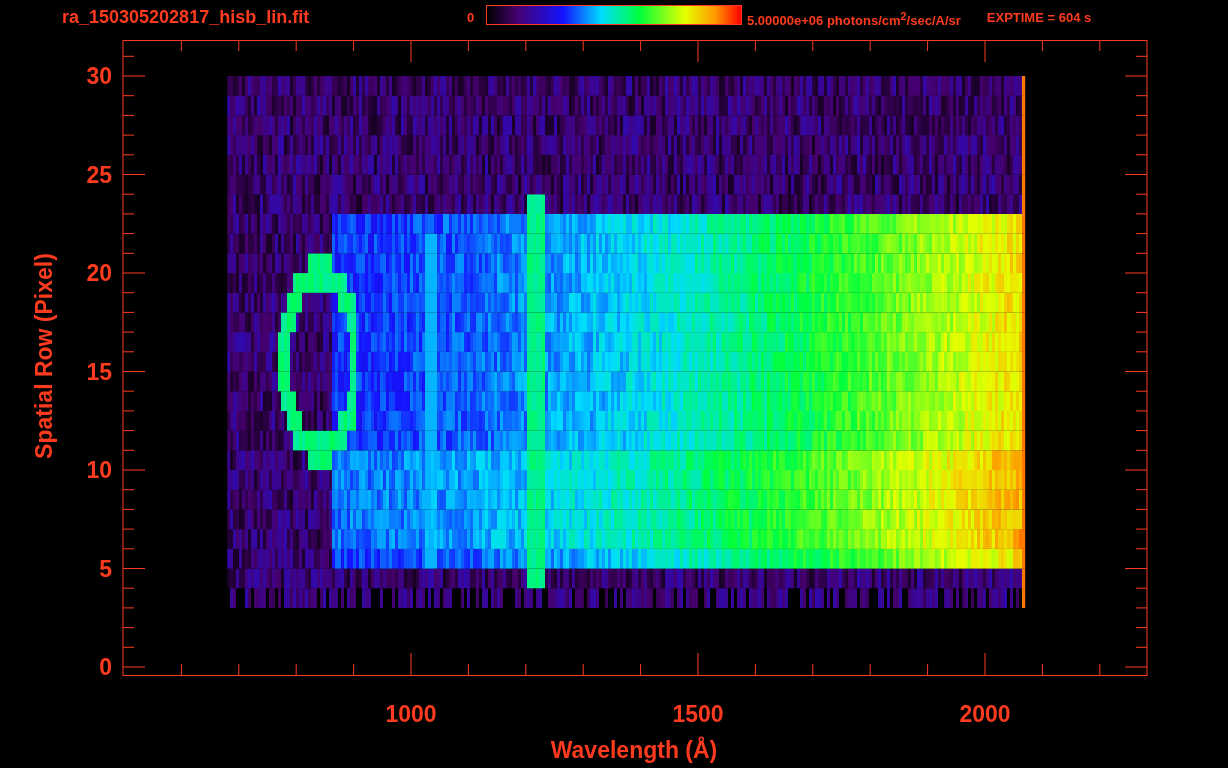 Image resolution: width=1228 pixels, height=768 pixels. What do you see at coordinates (99, 371) in the screenshot?
I see `y-tick-label: 15` at bounding box center [99, 371].